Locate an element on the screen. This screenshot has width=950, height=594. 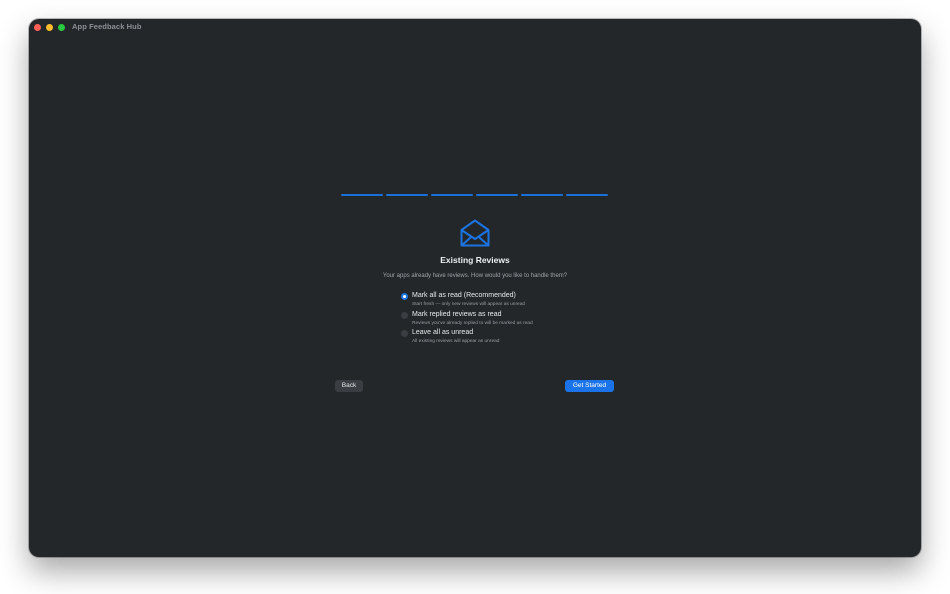
option-label: Mark replied reviews as read is located at coordinates (457, 314).